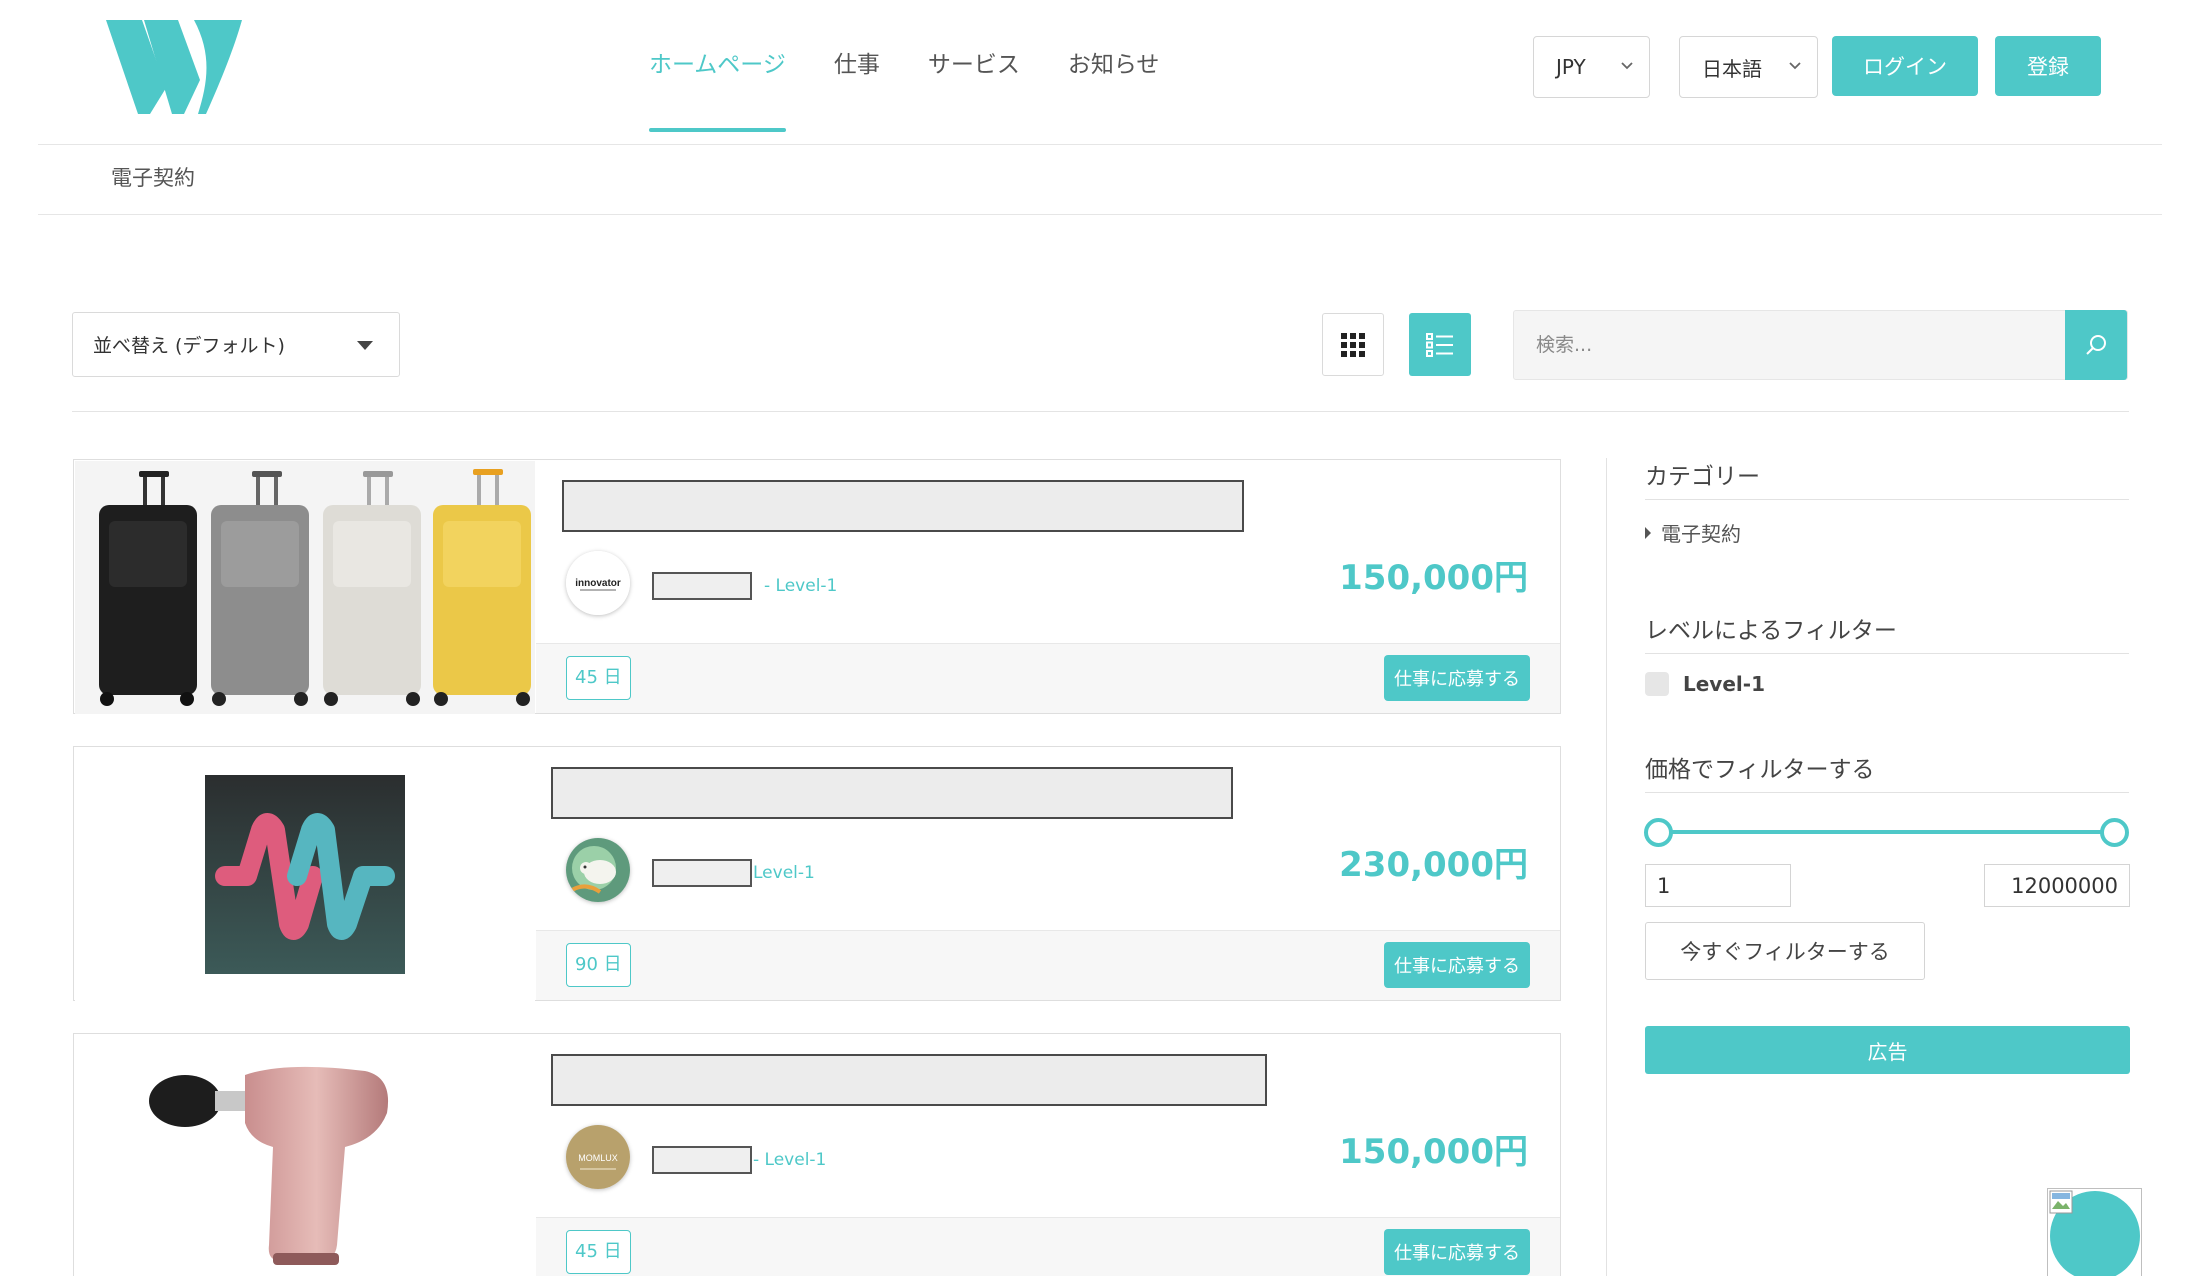  I want to click on nav-news: お知らせ, so click(1114, 66).